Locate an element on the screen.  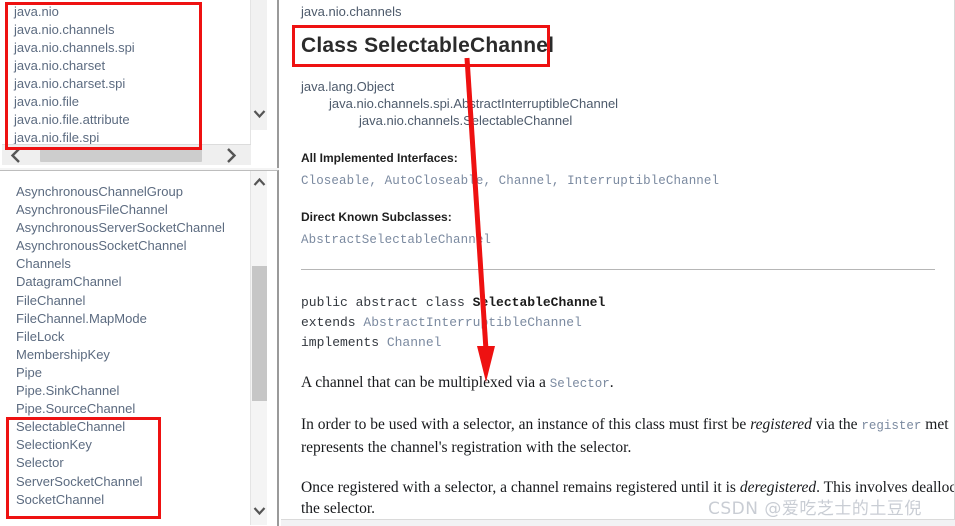
signature-extends-keyword: extends is located at coordinates (332, 322).